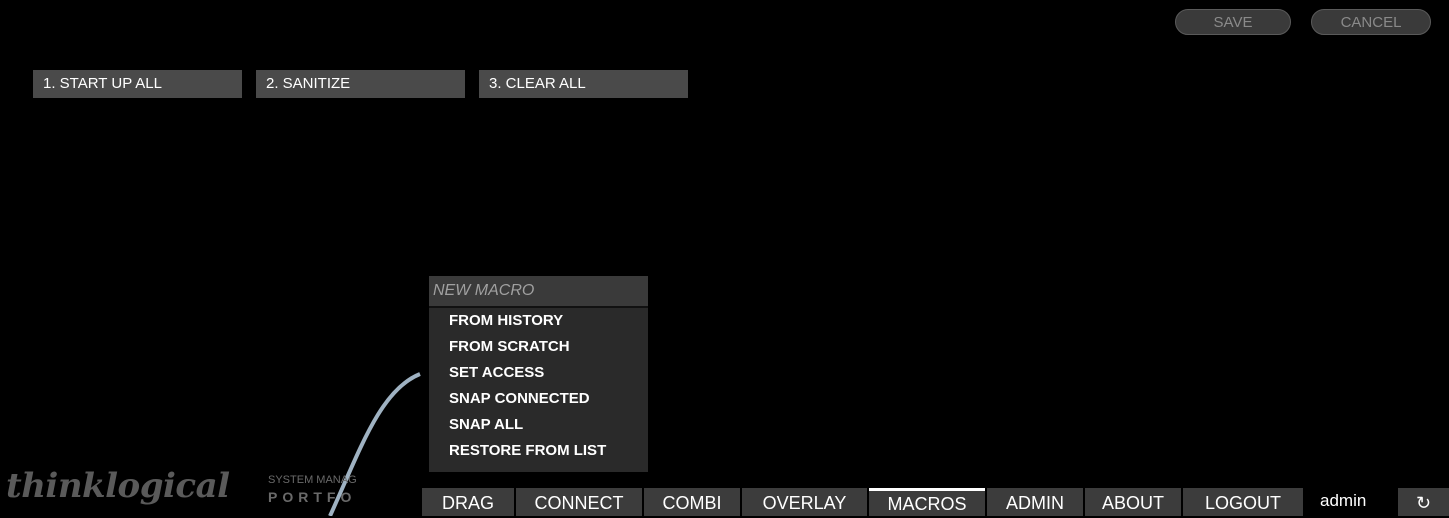  What do you see at coordinates (579, 502) in the screenshot?
I see `tab-connect: CONNECT` at bounding box center [579, 502].